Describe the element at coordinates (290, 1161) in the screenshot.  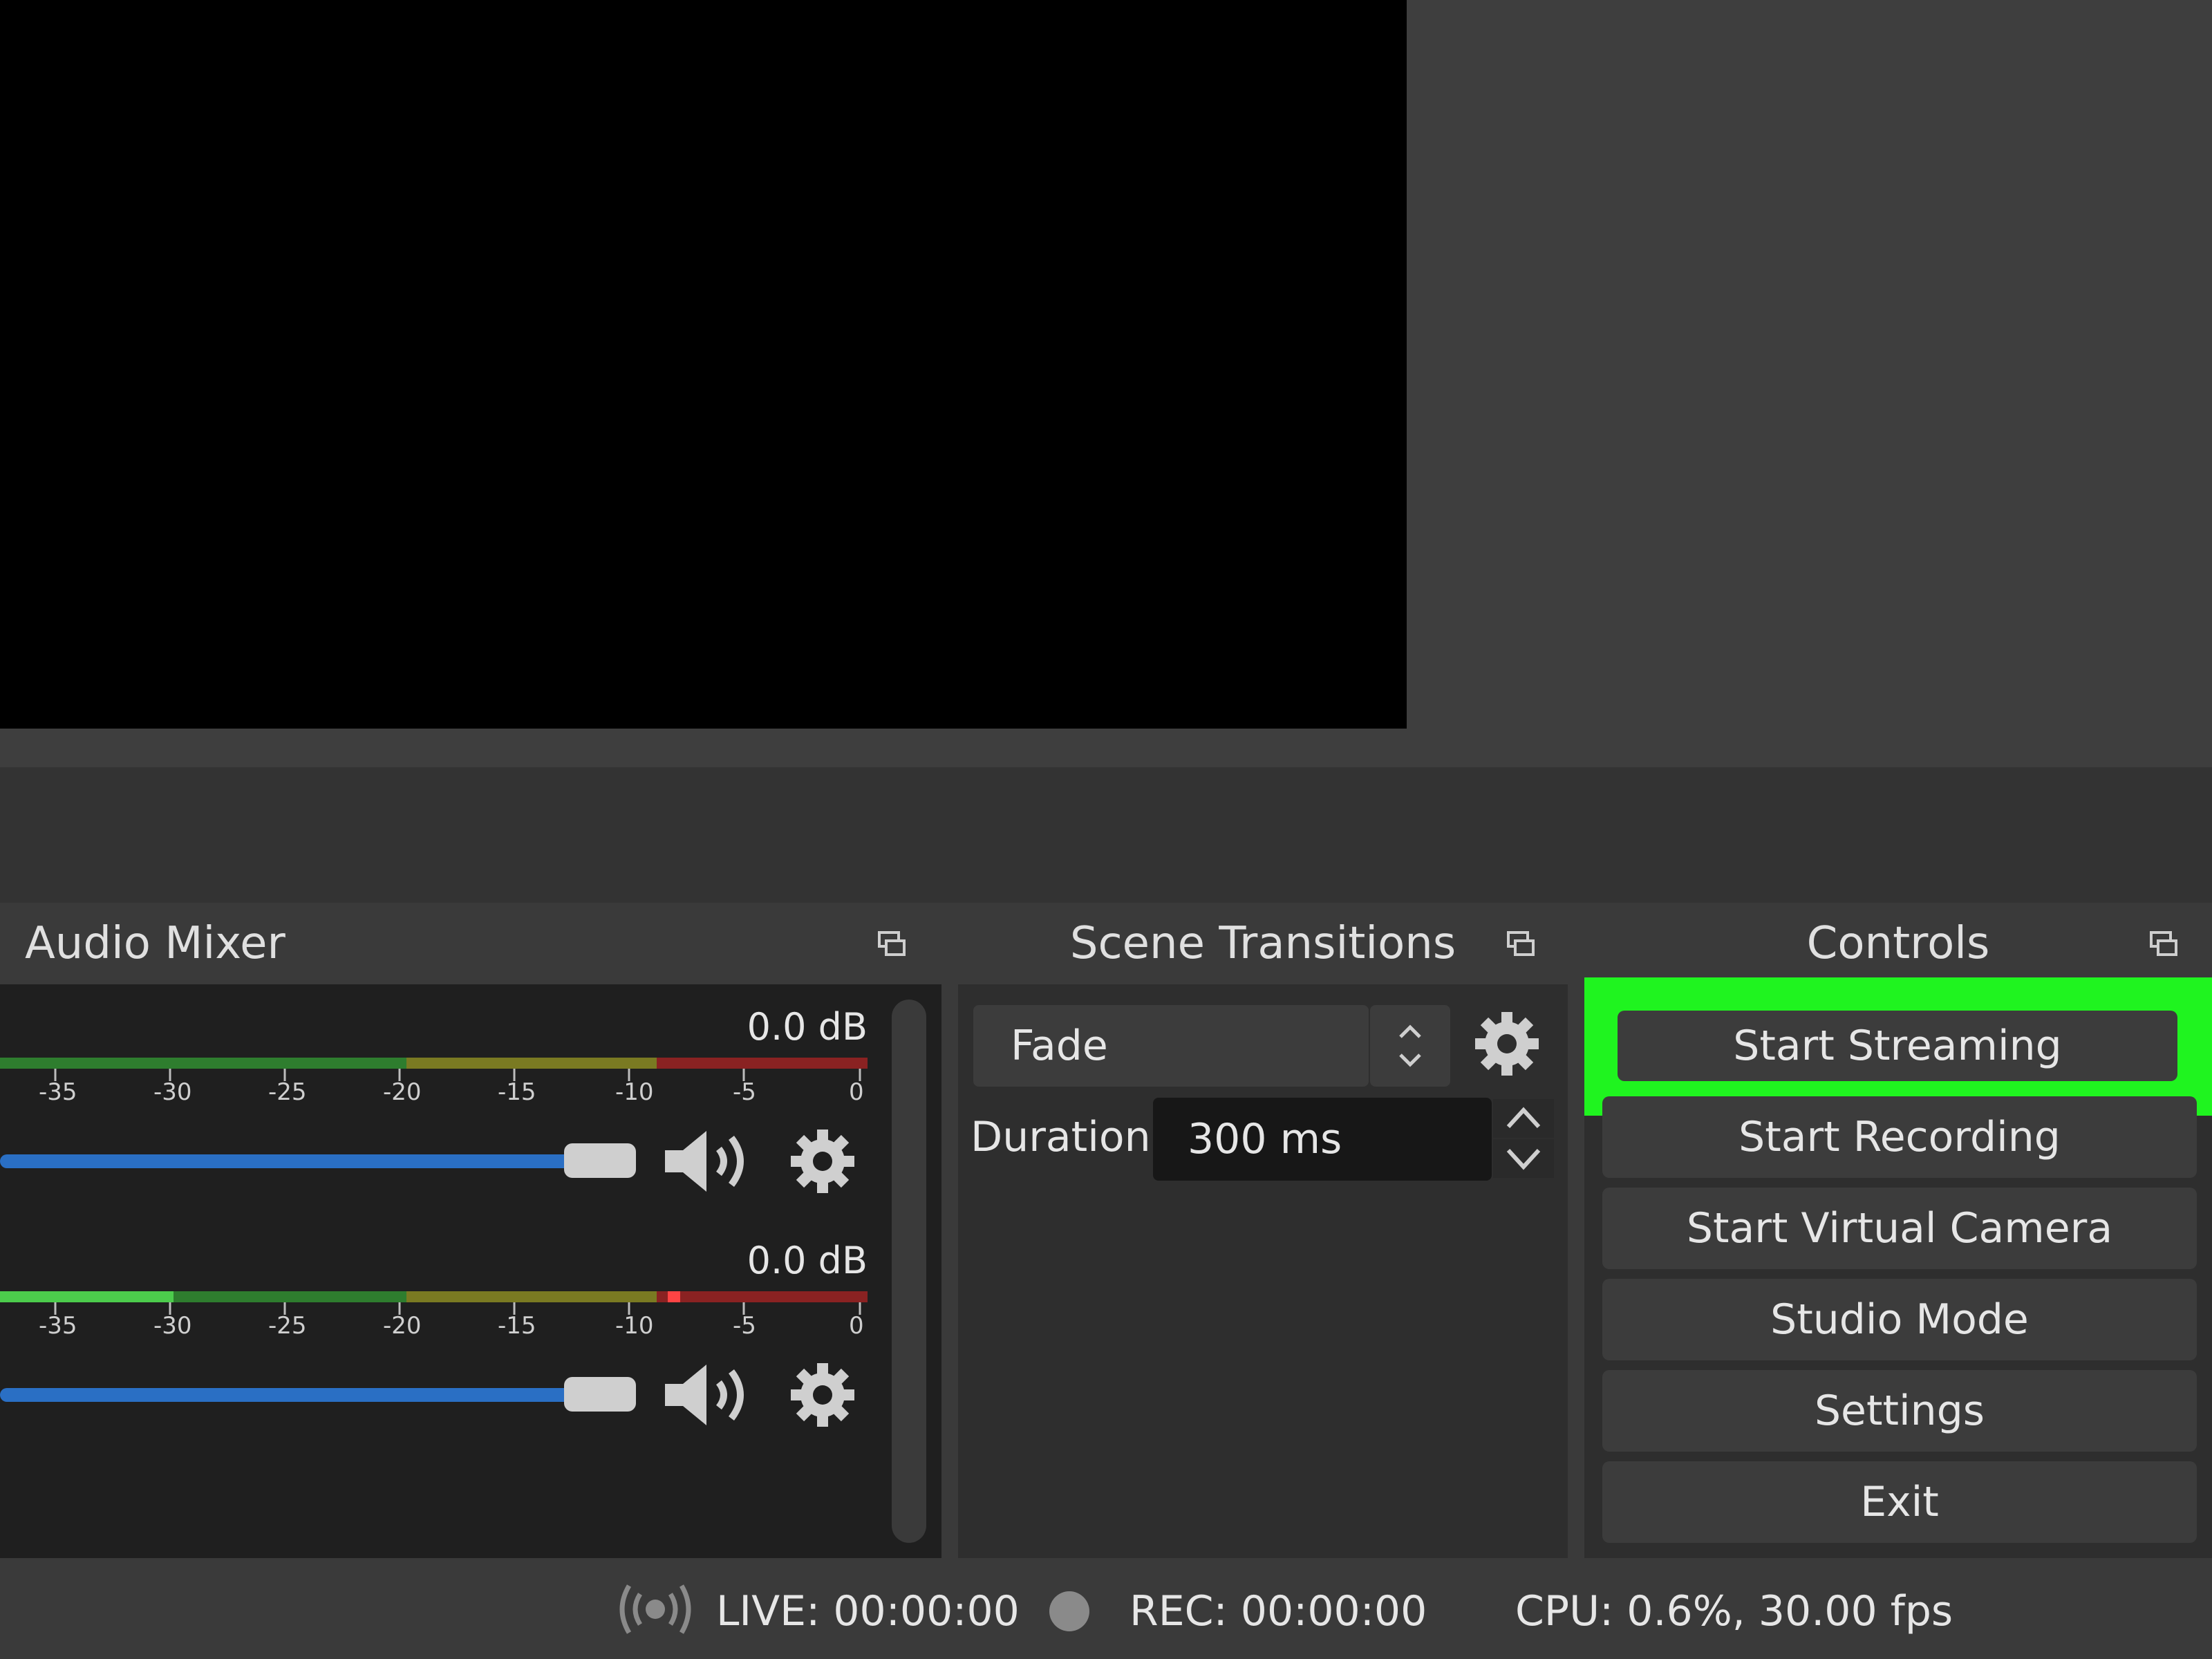
I see `channel-1-volume-slider` at that location.